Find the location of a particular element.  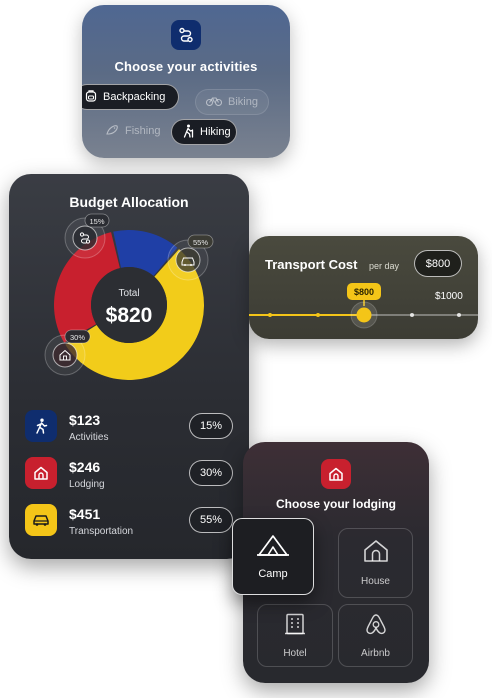

lodging-option-airbnb: Airbnb is located at coordinates (375, 635).